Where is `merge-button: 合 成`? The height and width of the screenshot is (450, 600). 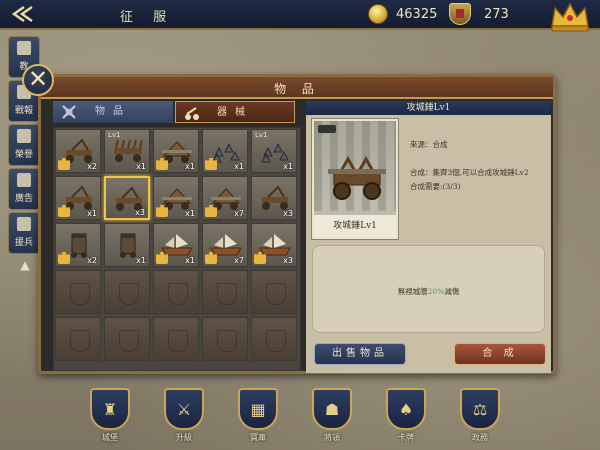
merge-button: 合 成 is located at coordinates (500, 354).